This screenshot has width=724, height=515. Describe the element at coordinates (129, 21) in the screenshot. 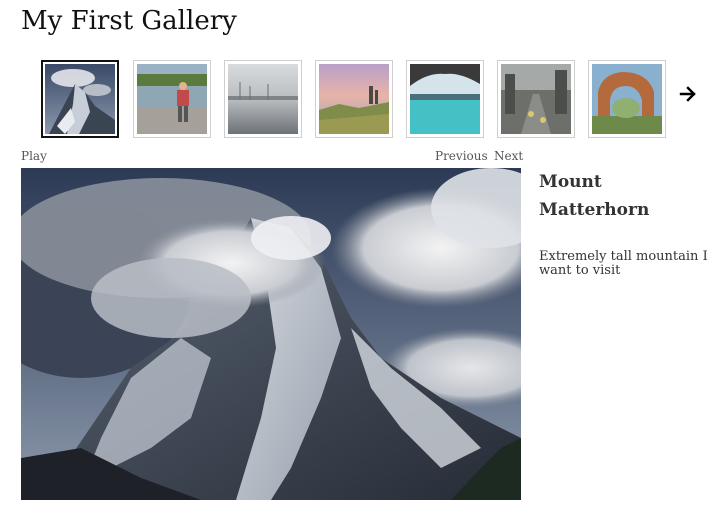

I see `page-title: My First Gallery` at that location.